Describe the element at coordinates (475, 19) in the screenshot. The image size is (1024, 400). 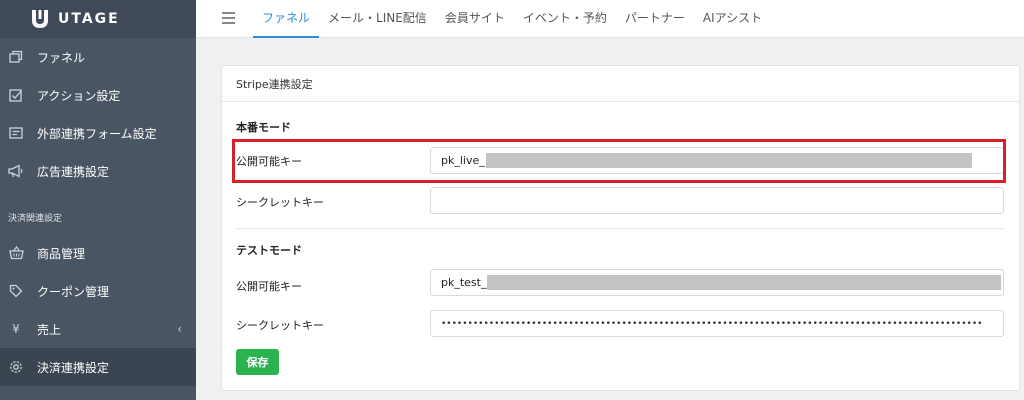
I see `tab-member-site: 会員サイト` at that location.